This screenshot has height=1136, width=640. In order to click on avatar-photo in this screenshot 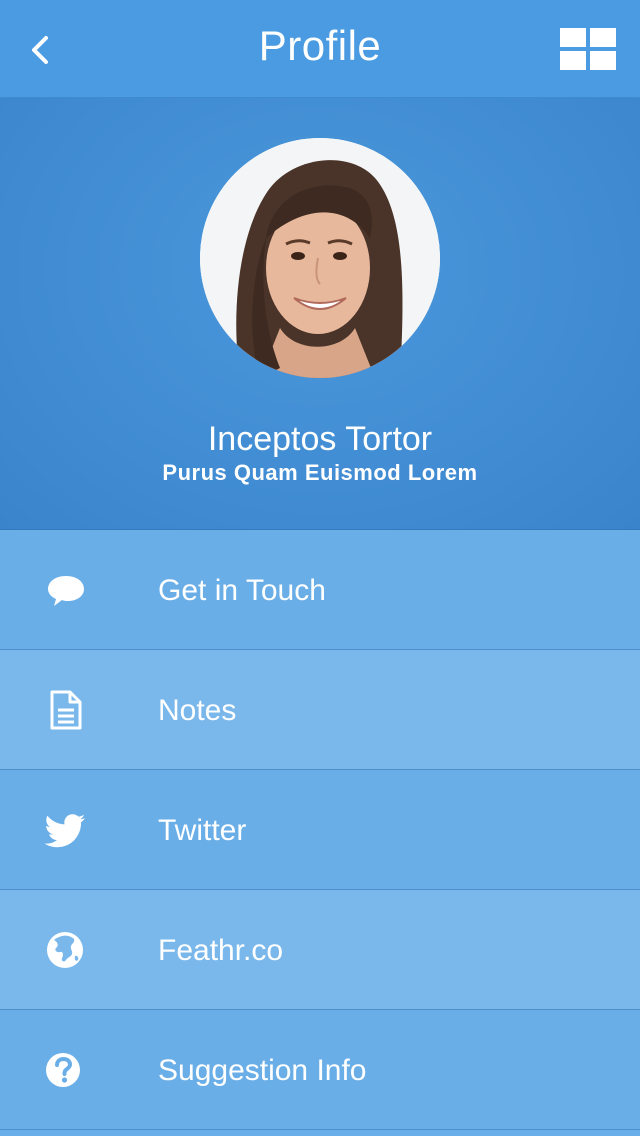, I will do `click(320, 258)`.